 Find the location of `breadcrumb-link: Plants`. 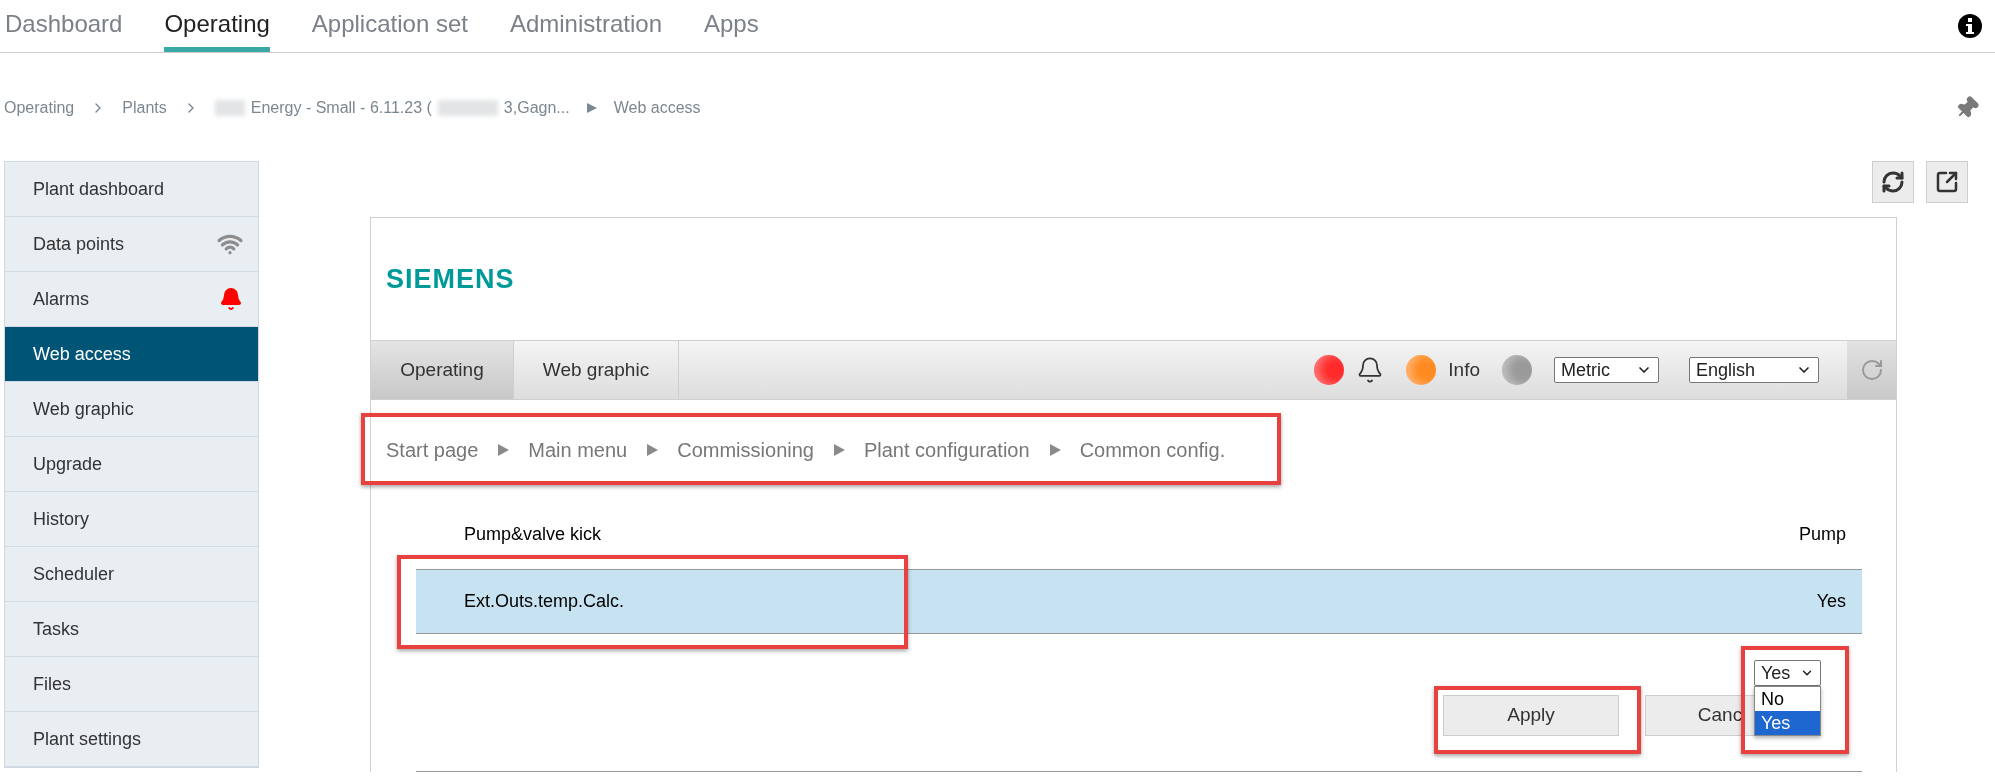

breadcrumb-link: Plants is located at coordinates (144, 108).